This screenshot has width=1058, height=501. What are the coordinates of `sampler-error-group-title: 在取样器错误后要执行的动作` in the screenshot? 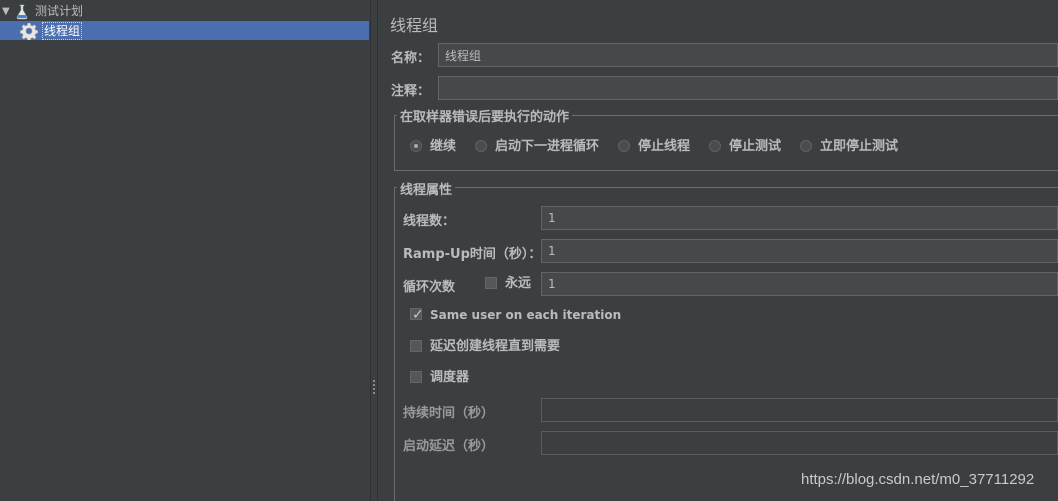 It's located at (485, 115).